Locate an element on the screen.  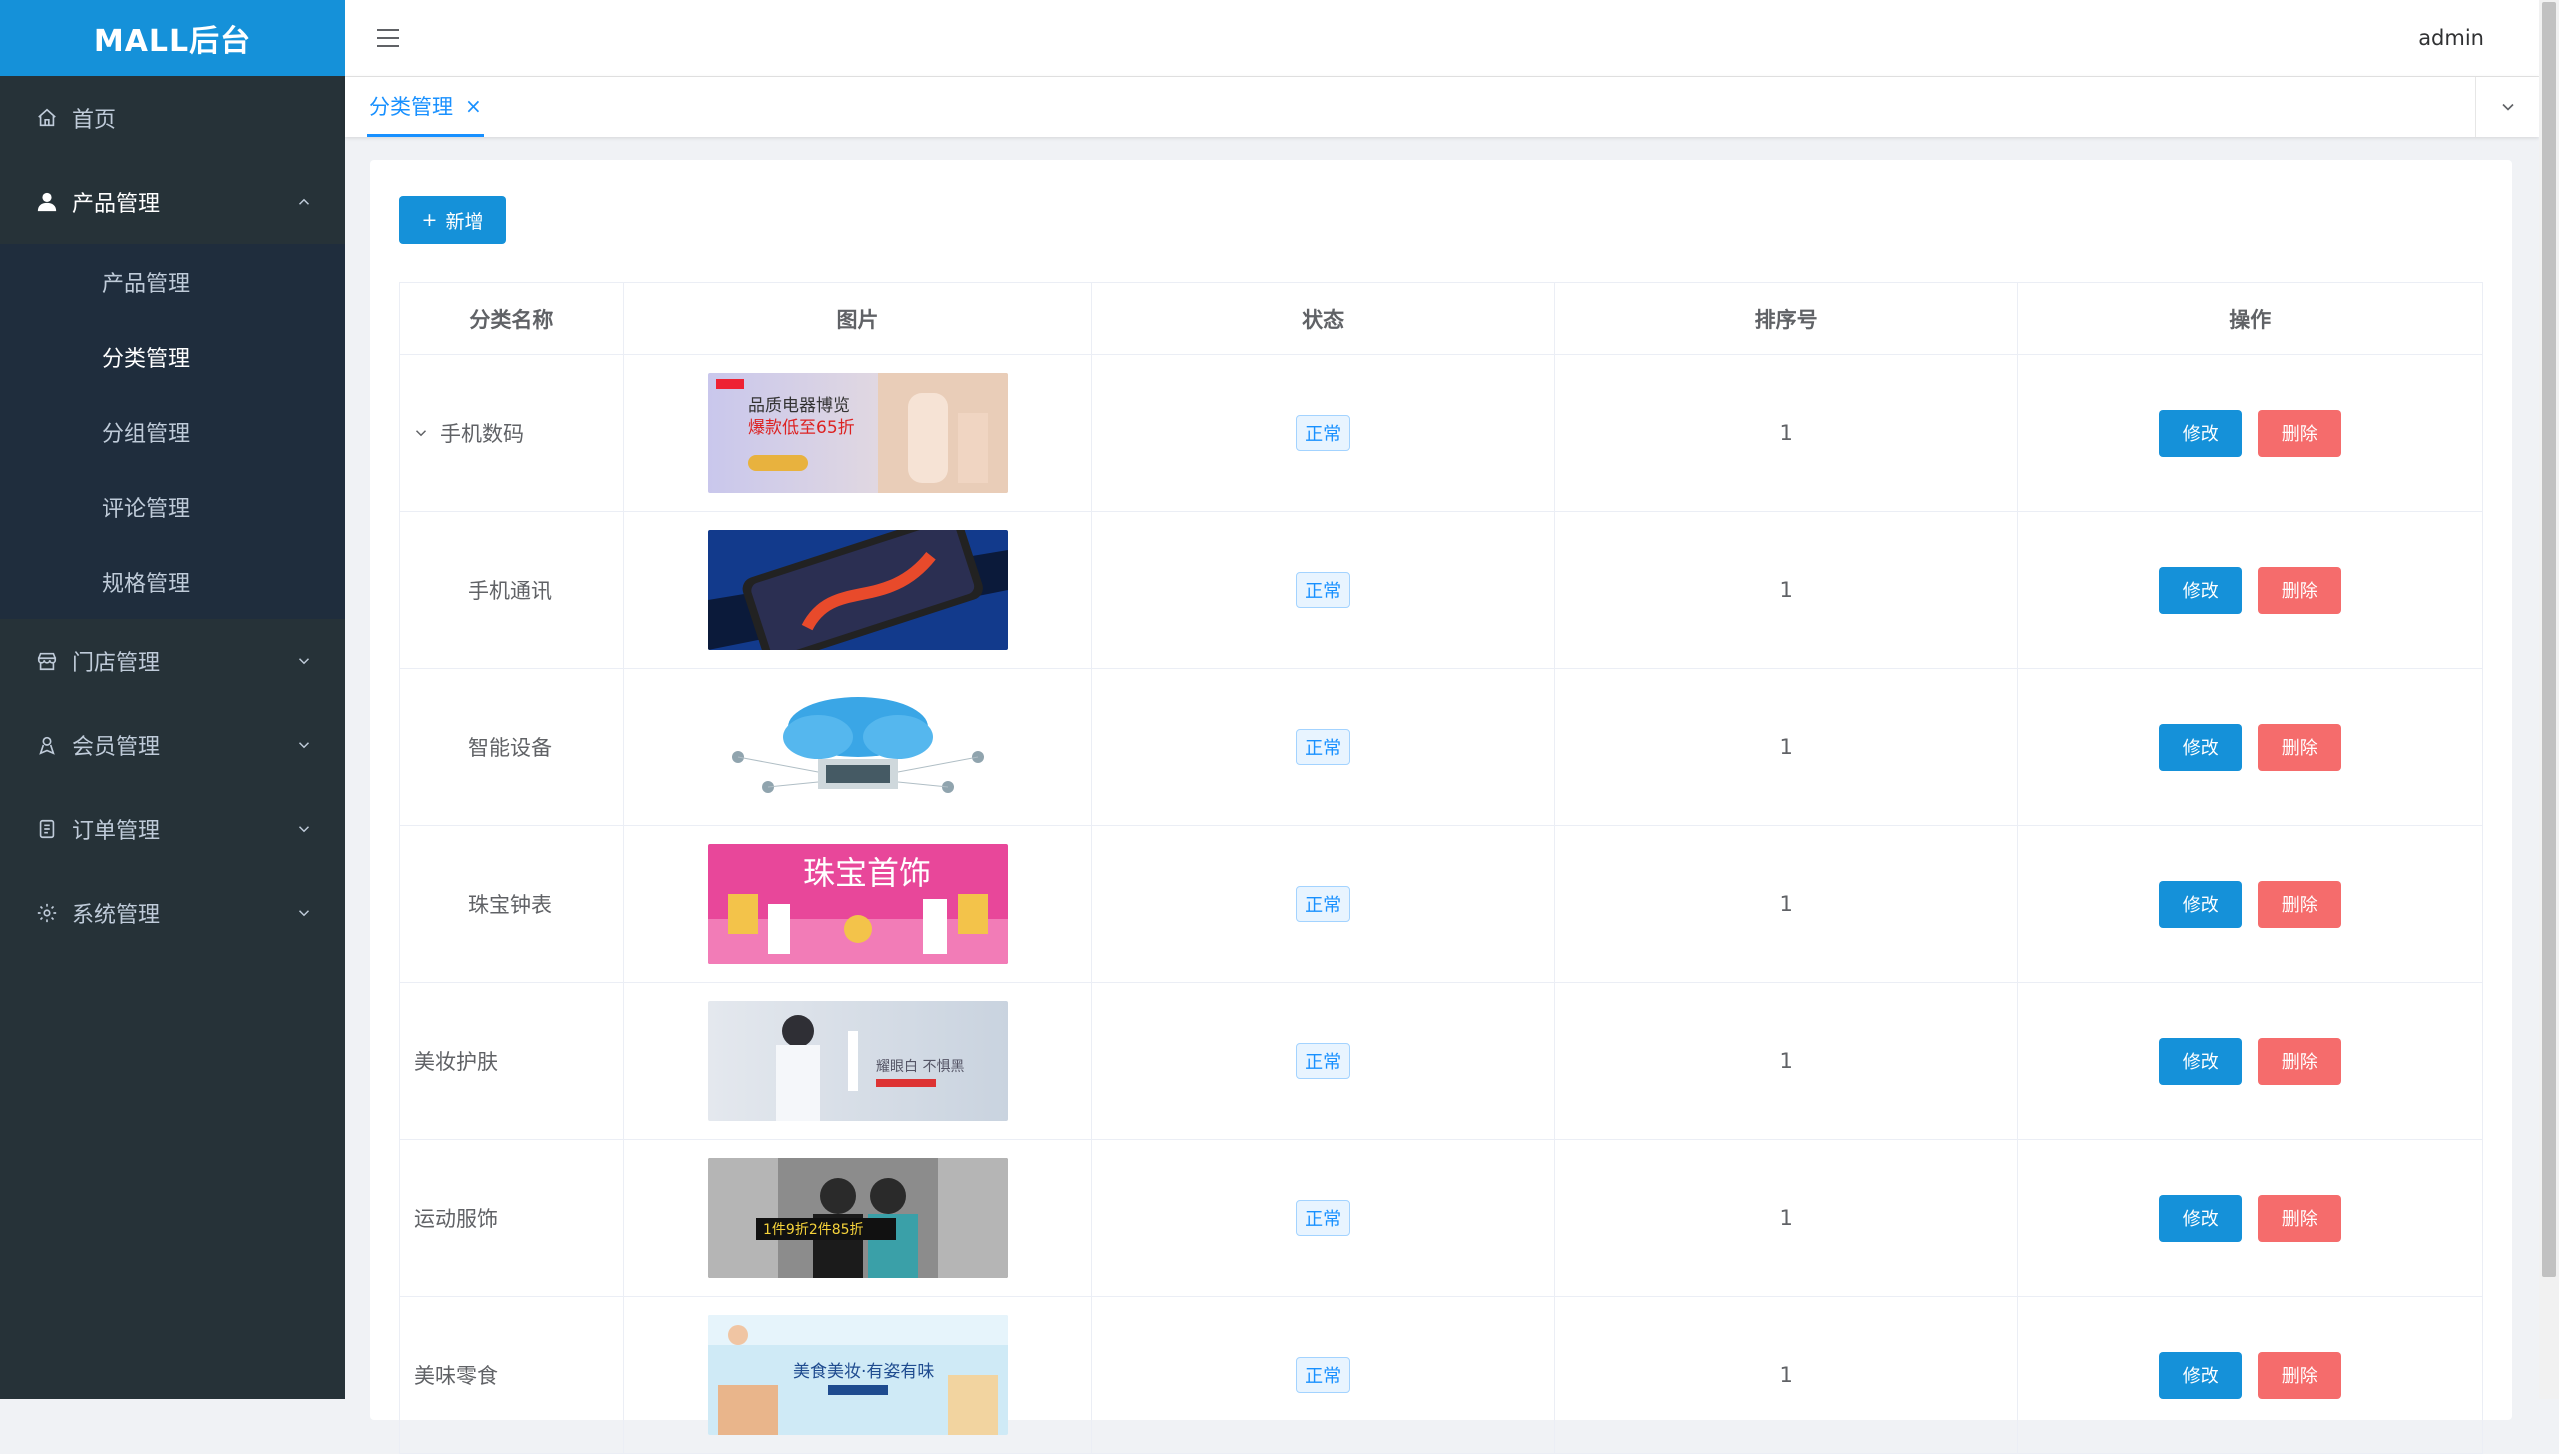
tabs-dropdown-button is located at coordinates (2507, 107).